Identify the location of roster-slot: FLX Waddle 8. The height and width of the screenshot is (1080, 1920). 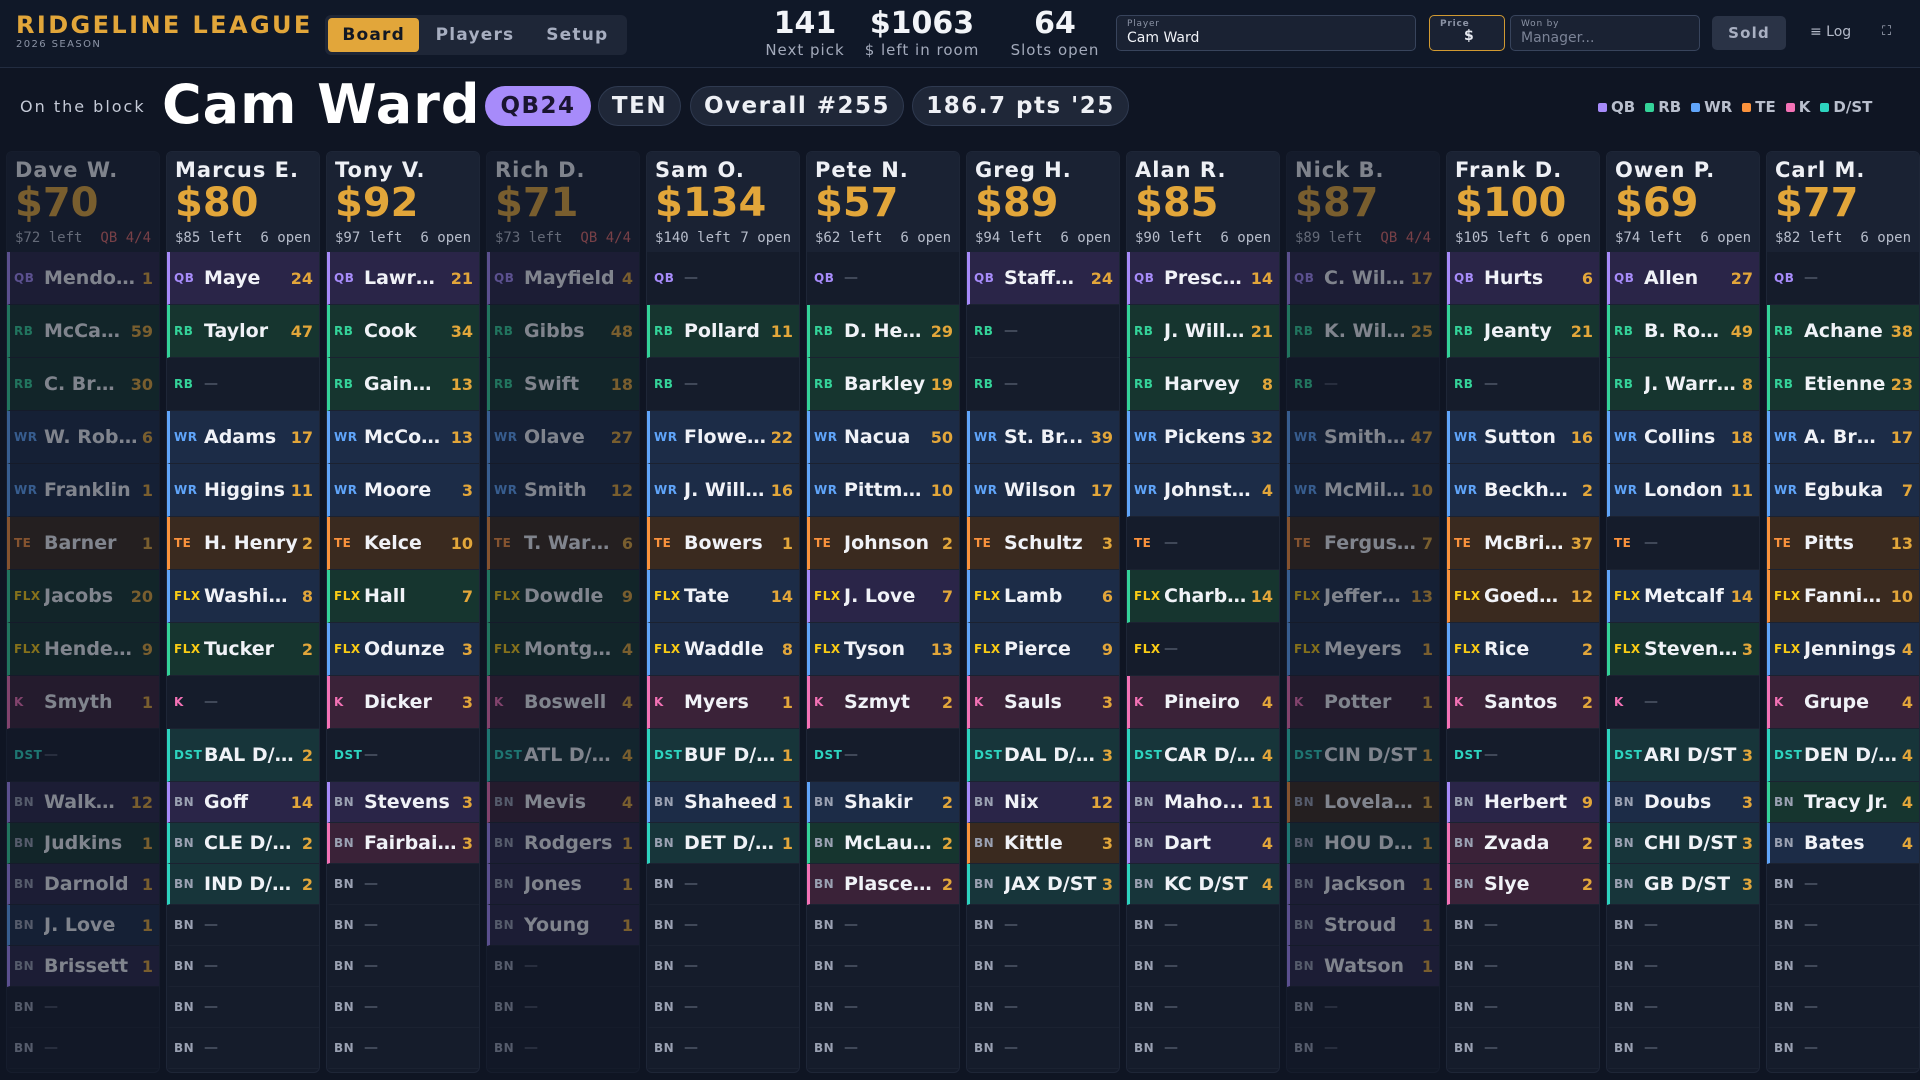
(723, 649).